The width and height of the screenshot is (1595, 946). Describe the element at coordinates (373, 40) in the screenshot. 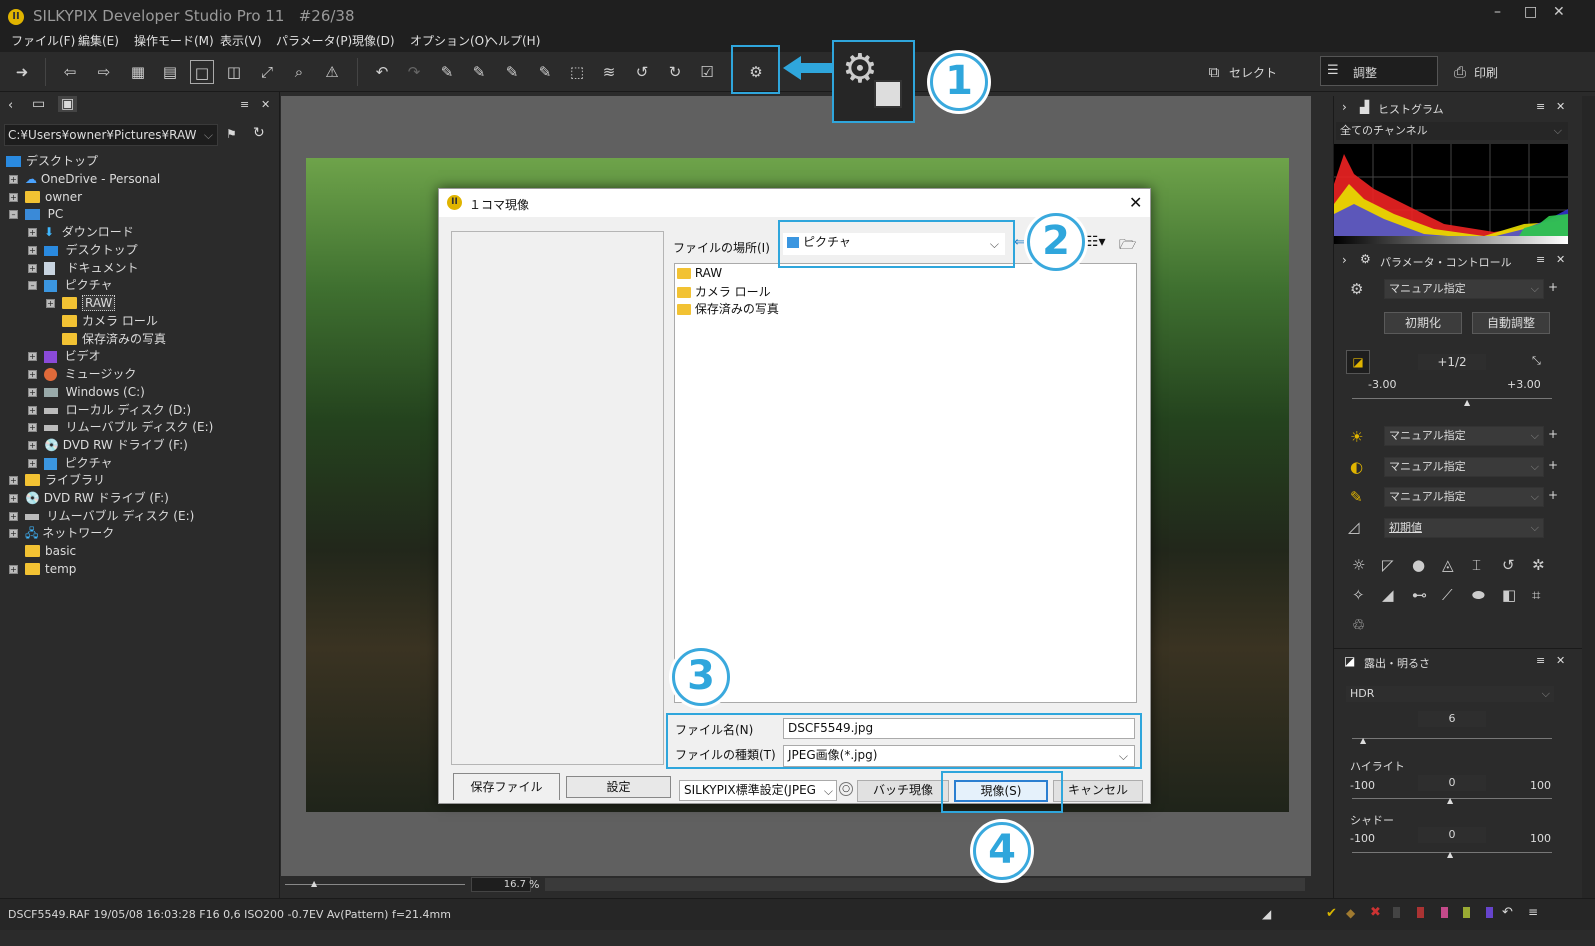

I see `menu-develop: 現像(D)` at that location.